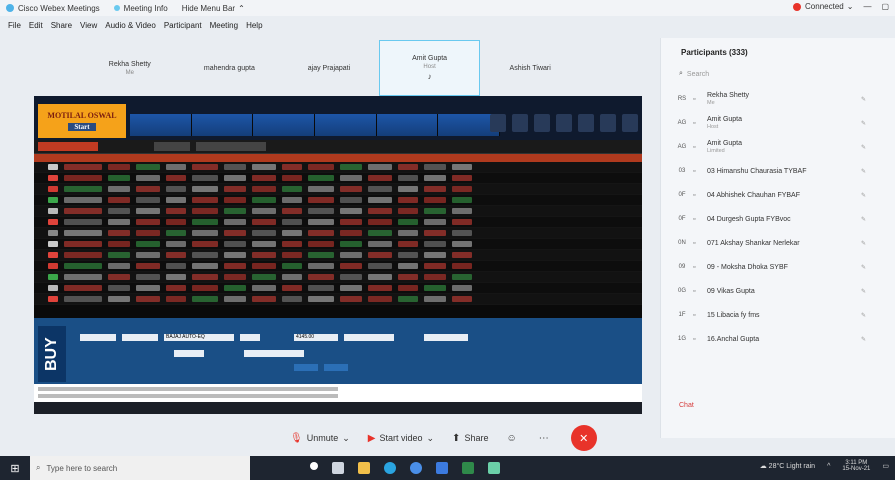 Image resolution: width=895 pixels, height=480 pixels. What do you see at coordinates (494, 468) in the screenshot?
I see `webex-taskbar-icon` at bounding box center [494, 468].